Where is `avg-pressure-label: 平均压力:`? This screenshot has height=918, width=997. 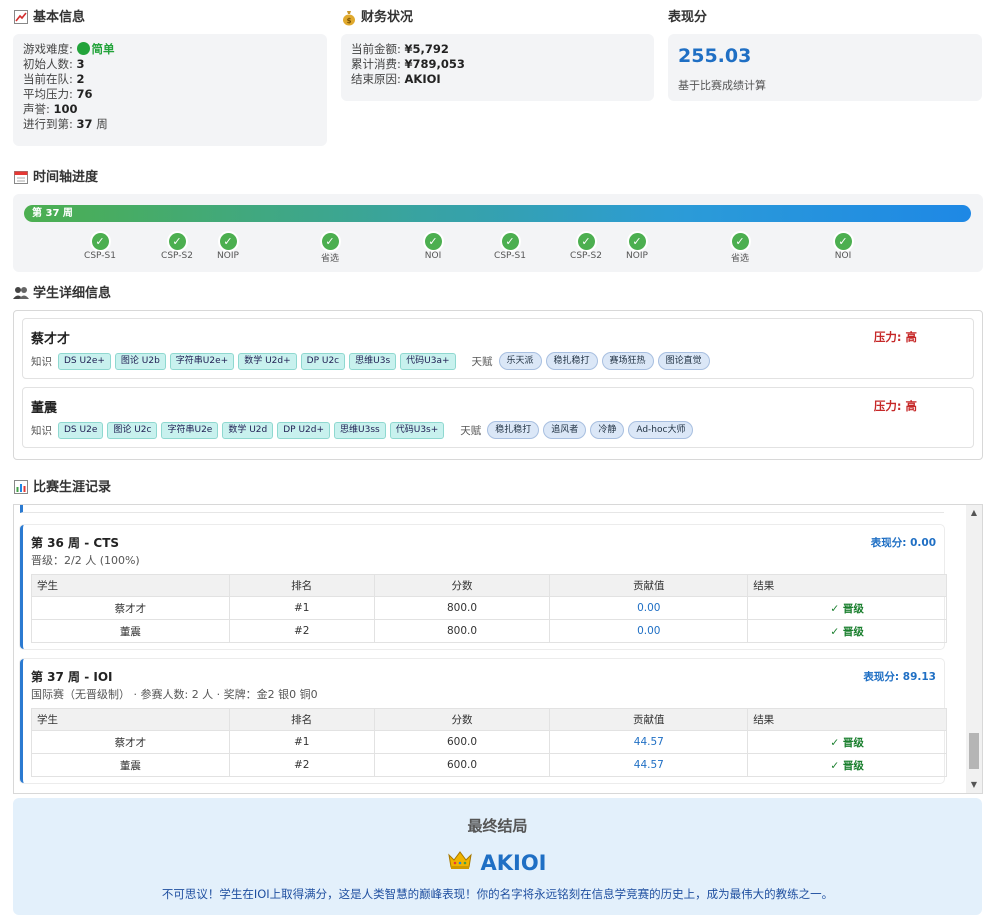 avg-pressure-label: 平均压力: is located at coordinates (48, 94).